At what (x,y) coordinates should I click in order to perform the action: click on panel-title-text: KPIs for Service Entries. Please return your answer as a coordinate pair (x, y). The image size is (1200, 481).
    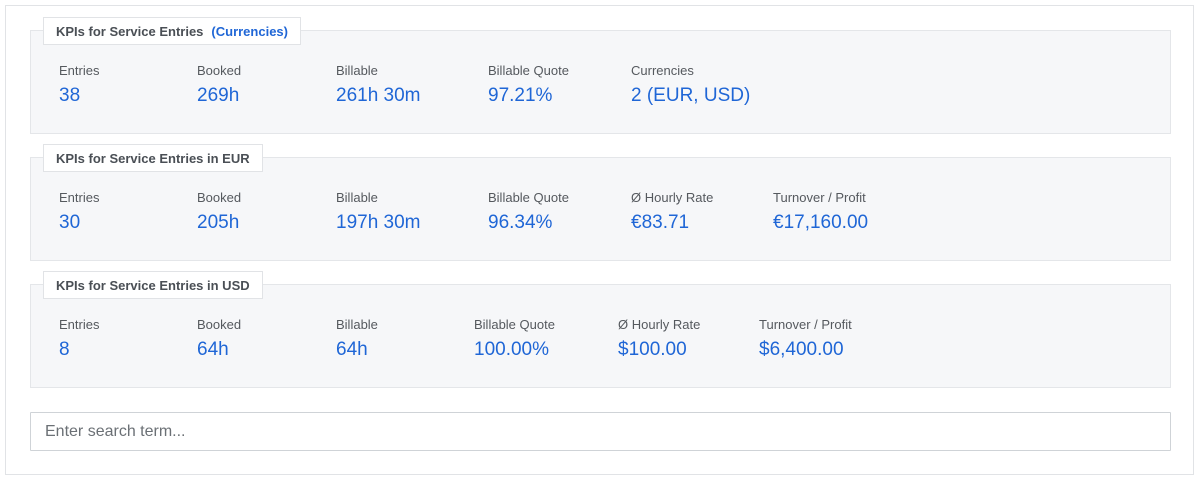
    Looking at the image, I should click on (130, 31).